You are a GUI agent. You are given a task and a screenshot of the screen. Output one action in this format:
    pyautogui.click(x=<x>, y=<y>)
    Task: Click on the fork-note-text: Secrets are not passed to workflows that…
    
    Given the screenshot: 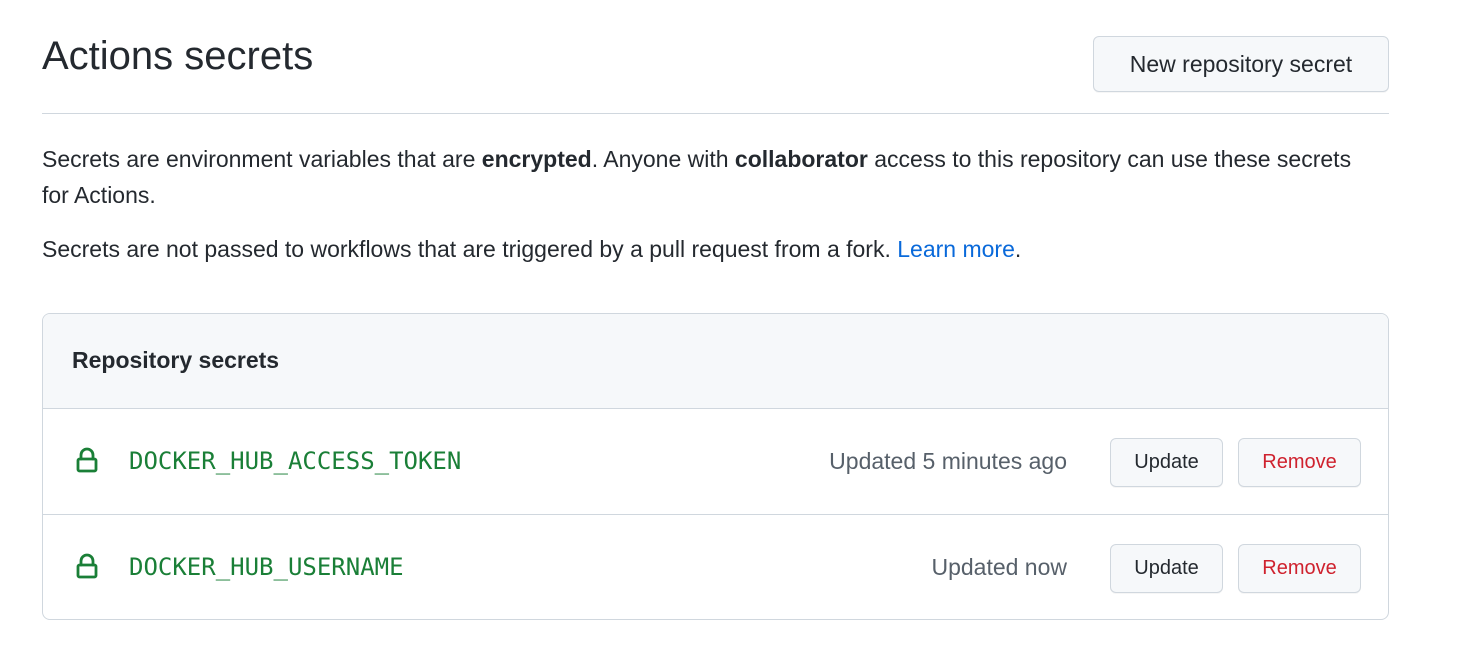 What is the action you would take?
    pyautogui.click(x=470, y=249)
    